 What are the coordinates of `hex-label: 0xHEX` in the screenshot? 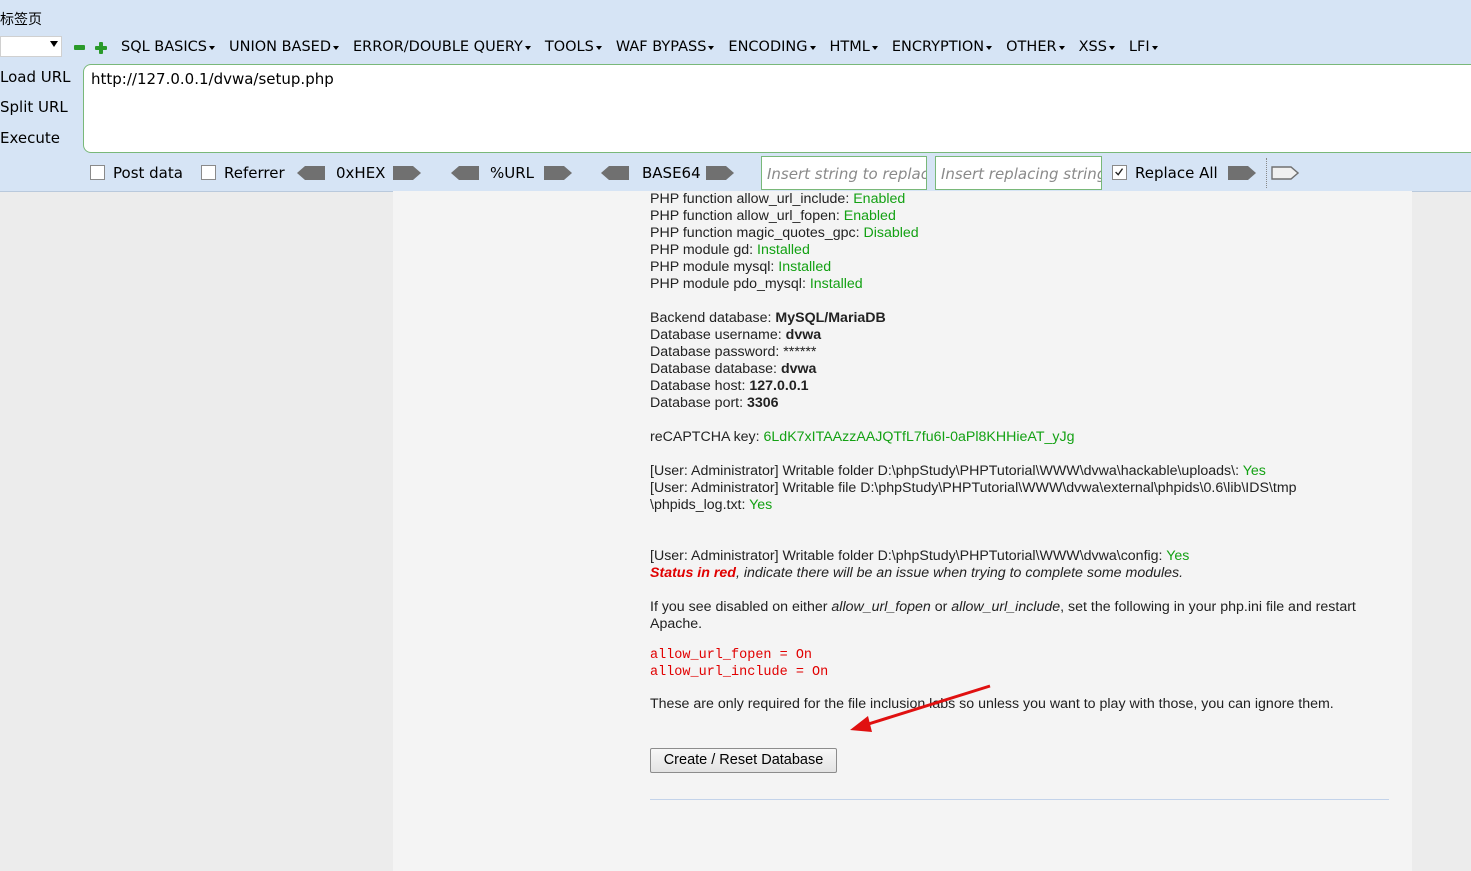 It's located at (361, 173).